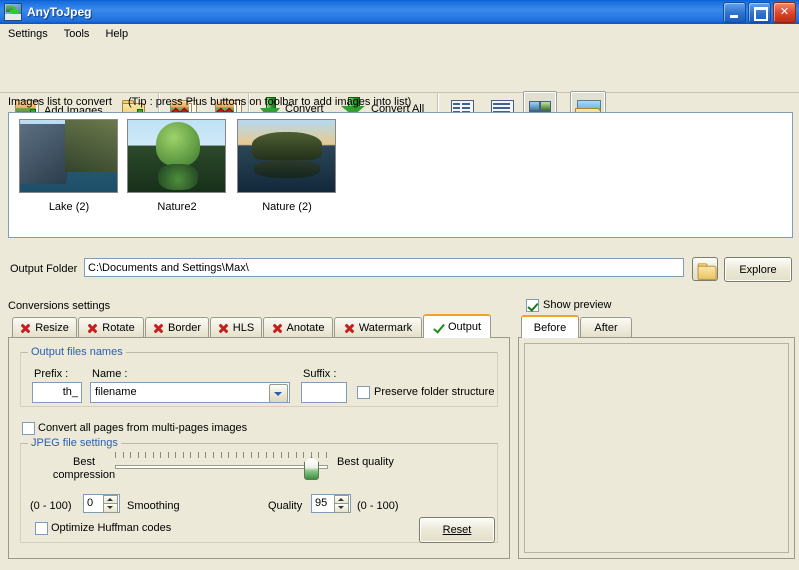 The width and height of the screenshot is (799, 570). What do you see at coordinates (77, 34) in the screenshot?
I see `menu-item-tools: Tools` at bounding box center [77, 34].